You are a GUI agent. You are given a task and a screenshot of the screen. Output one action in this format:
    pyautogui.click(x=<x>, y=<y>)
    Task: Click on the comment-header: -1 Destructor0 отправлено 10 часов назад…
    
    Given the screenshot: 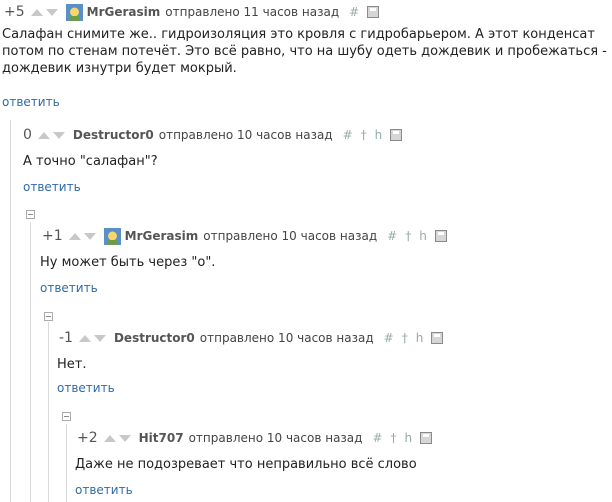 What is the action you would take?
    pyautogui.click(x=251, y=338)
    